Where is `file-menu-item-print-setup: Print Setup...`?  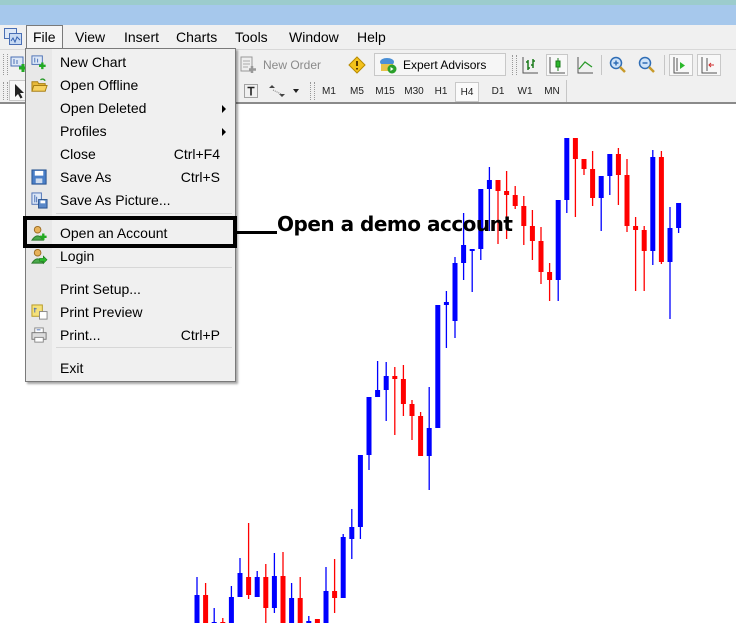 file-menu-item-print-setup: Print Setup... is located at coordinates (130, 289).